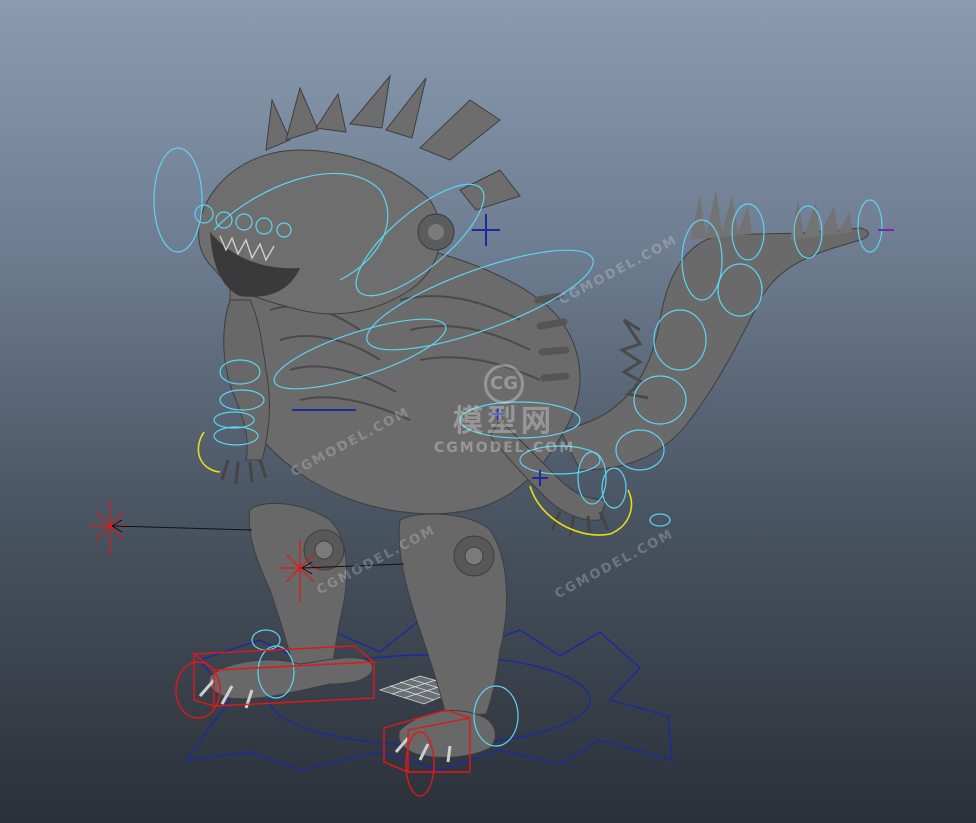  Describe the element at coordinates (504, 384) in the screenshot. I see `watermark-logo: CG` at that location.